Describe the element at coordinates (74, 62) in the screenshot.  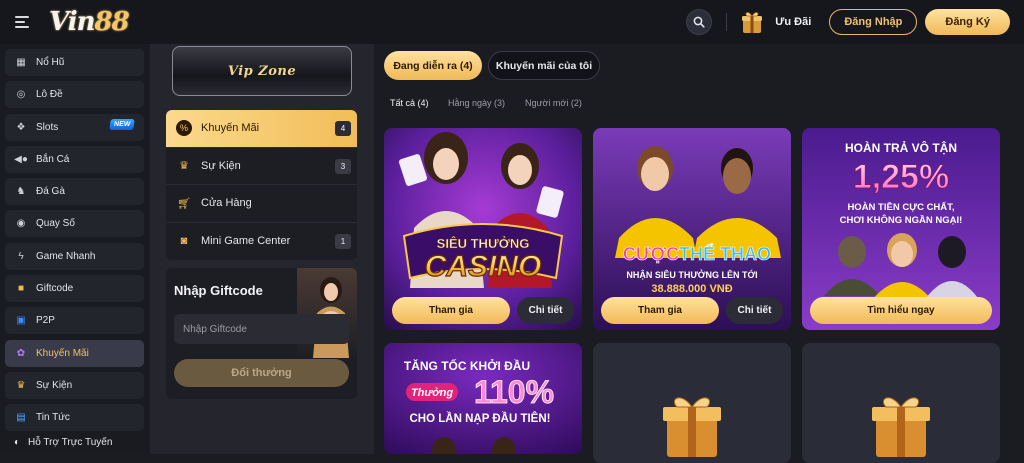
I see `sidebar-item-no-hu: ▦ Nổ Hũ` at that location.